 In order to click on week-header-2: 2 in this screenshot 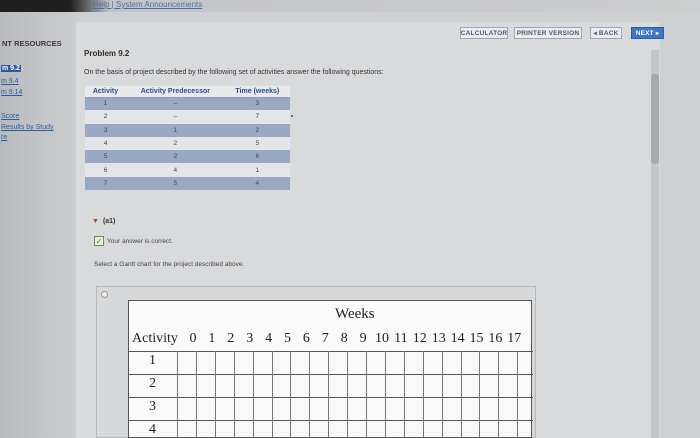, I will do `click(231, 338)`.